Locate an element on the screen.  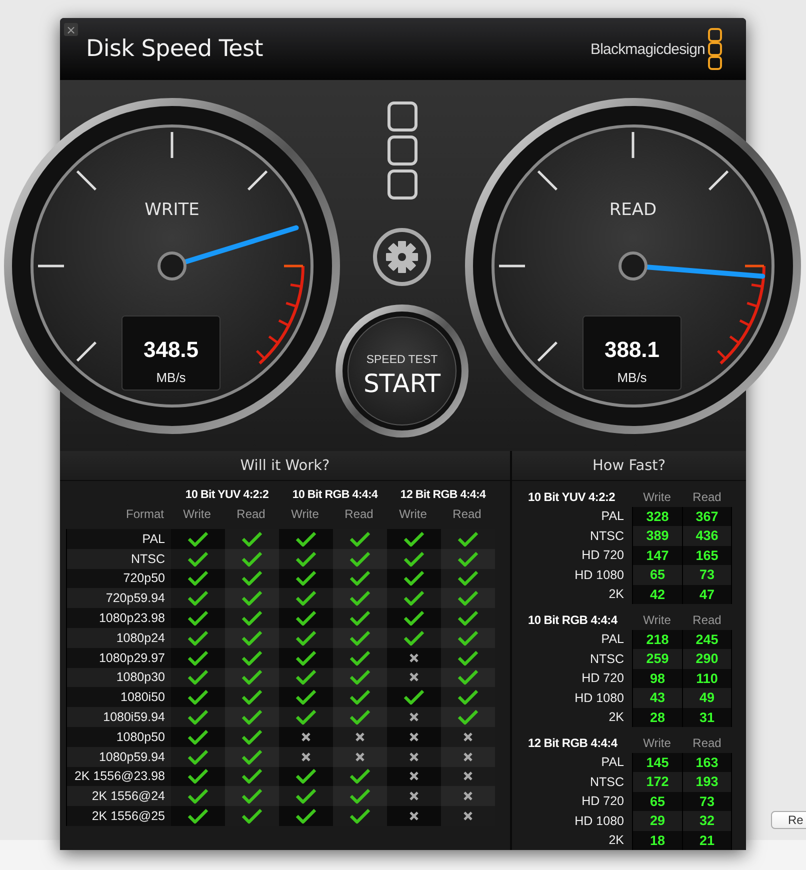
speed-reading: 348.5 is located at coordinates (171, 349).